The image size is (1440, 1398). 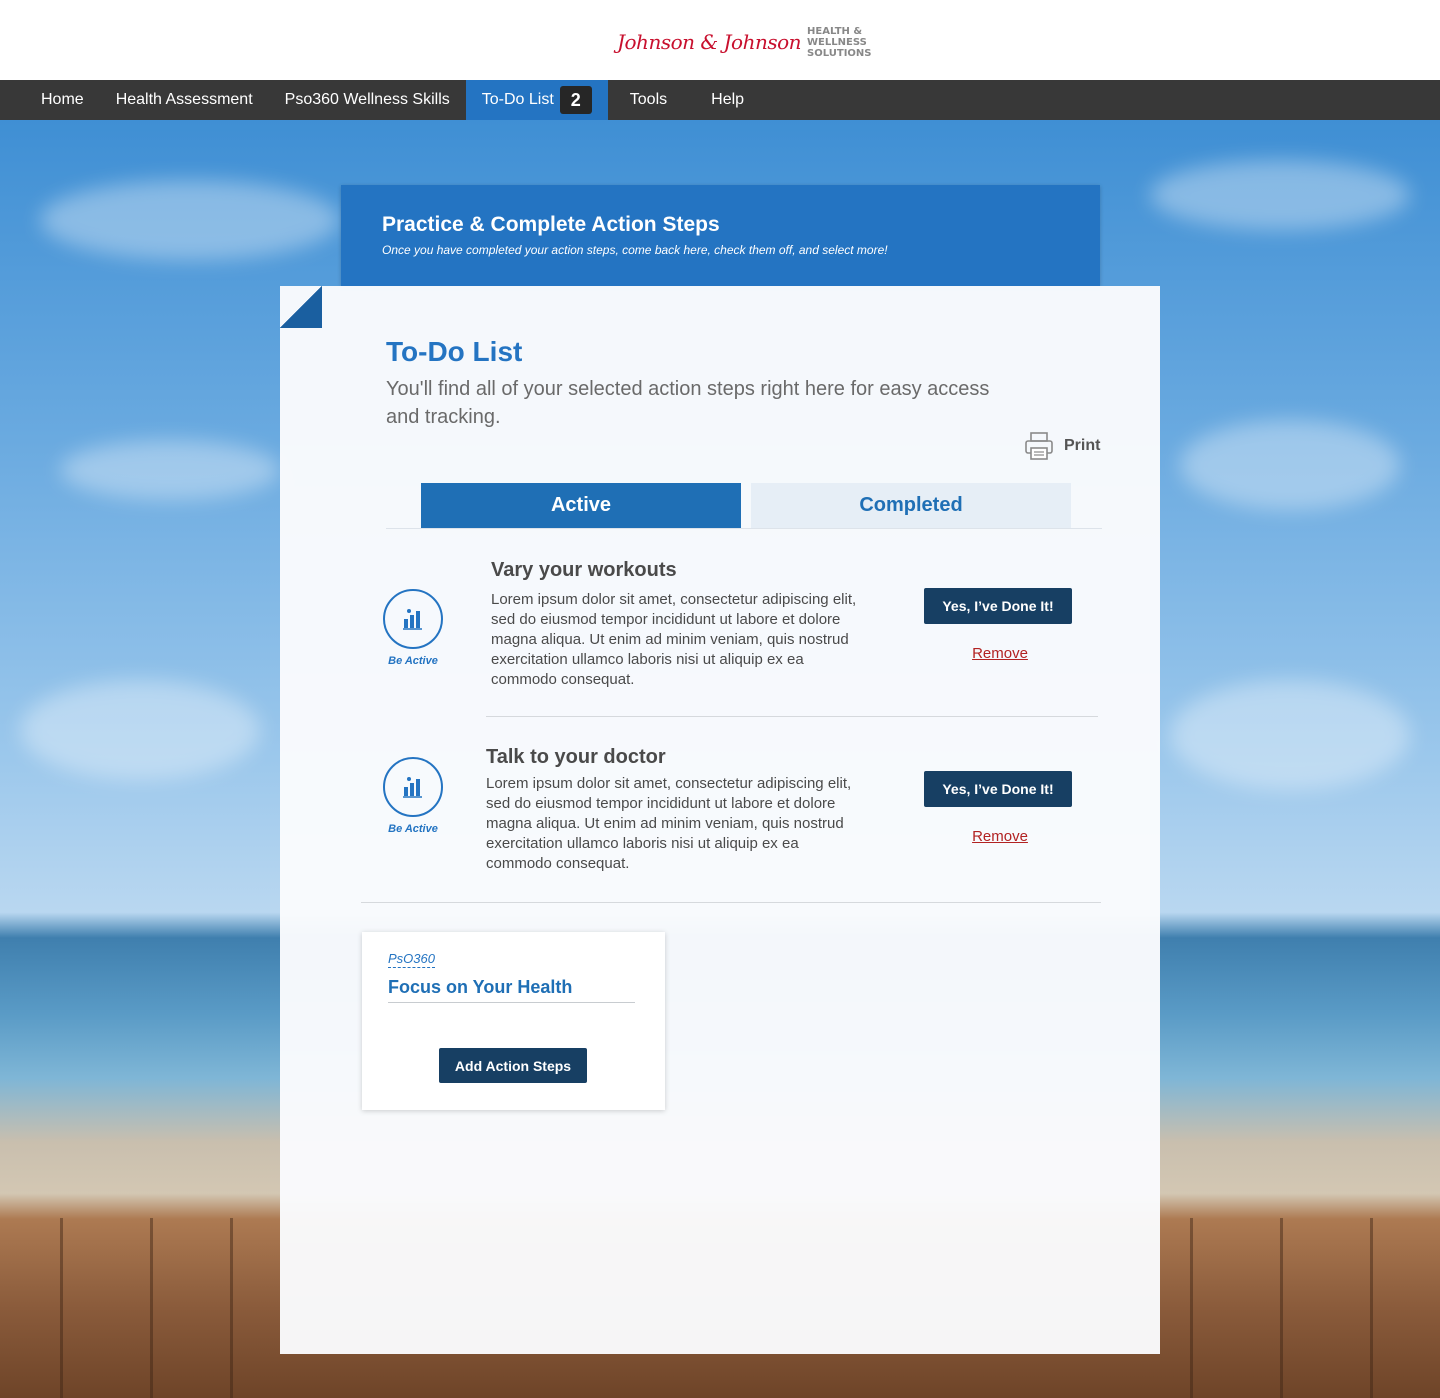 I want to click on panel-fold, so click(x=301, y=307).